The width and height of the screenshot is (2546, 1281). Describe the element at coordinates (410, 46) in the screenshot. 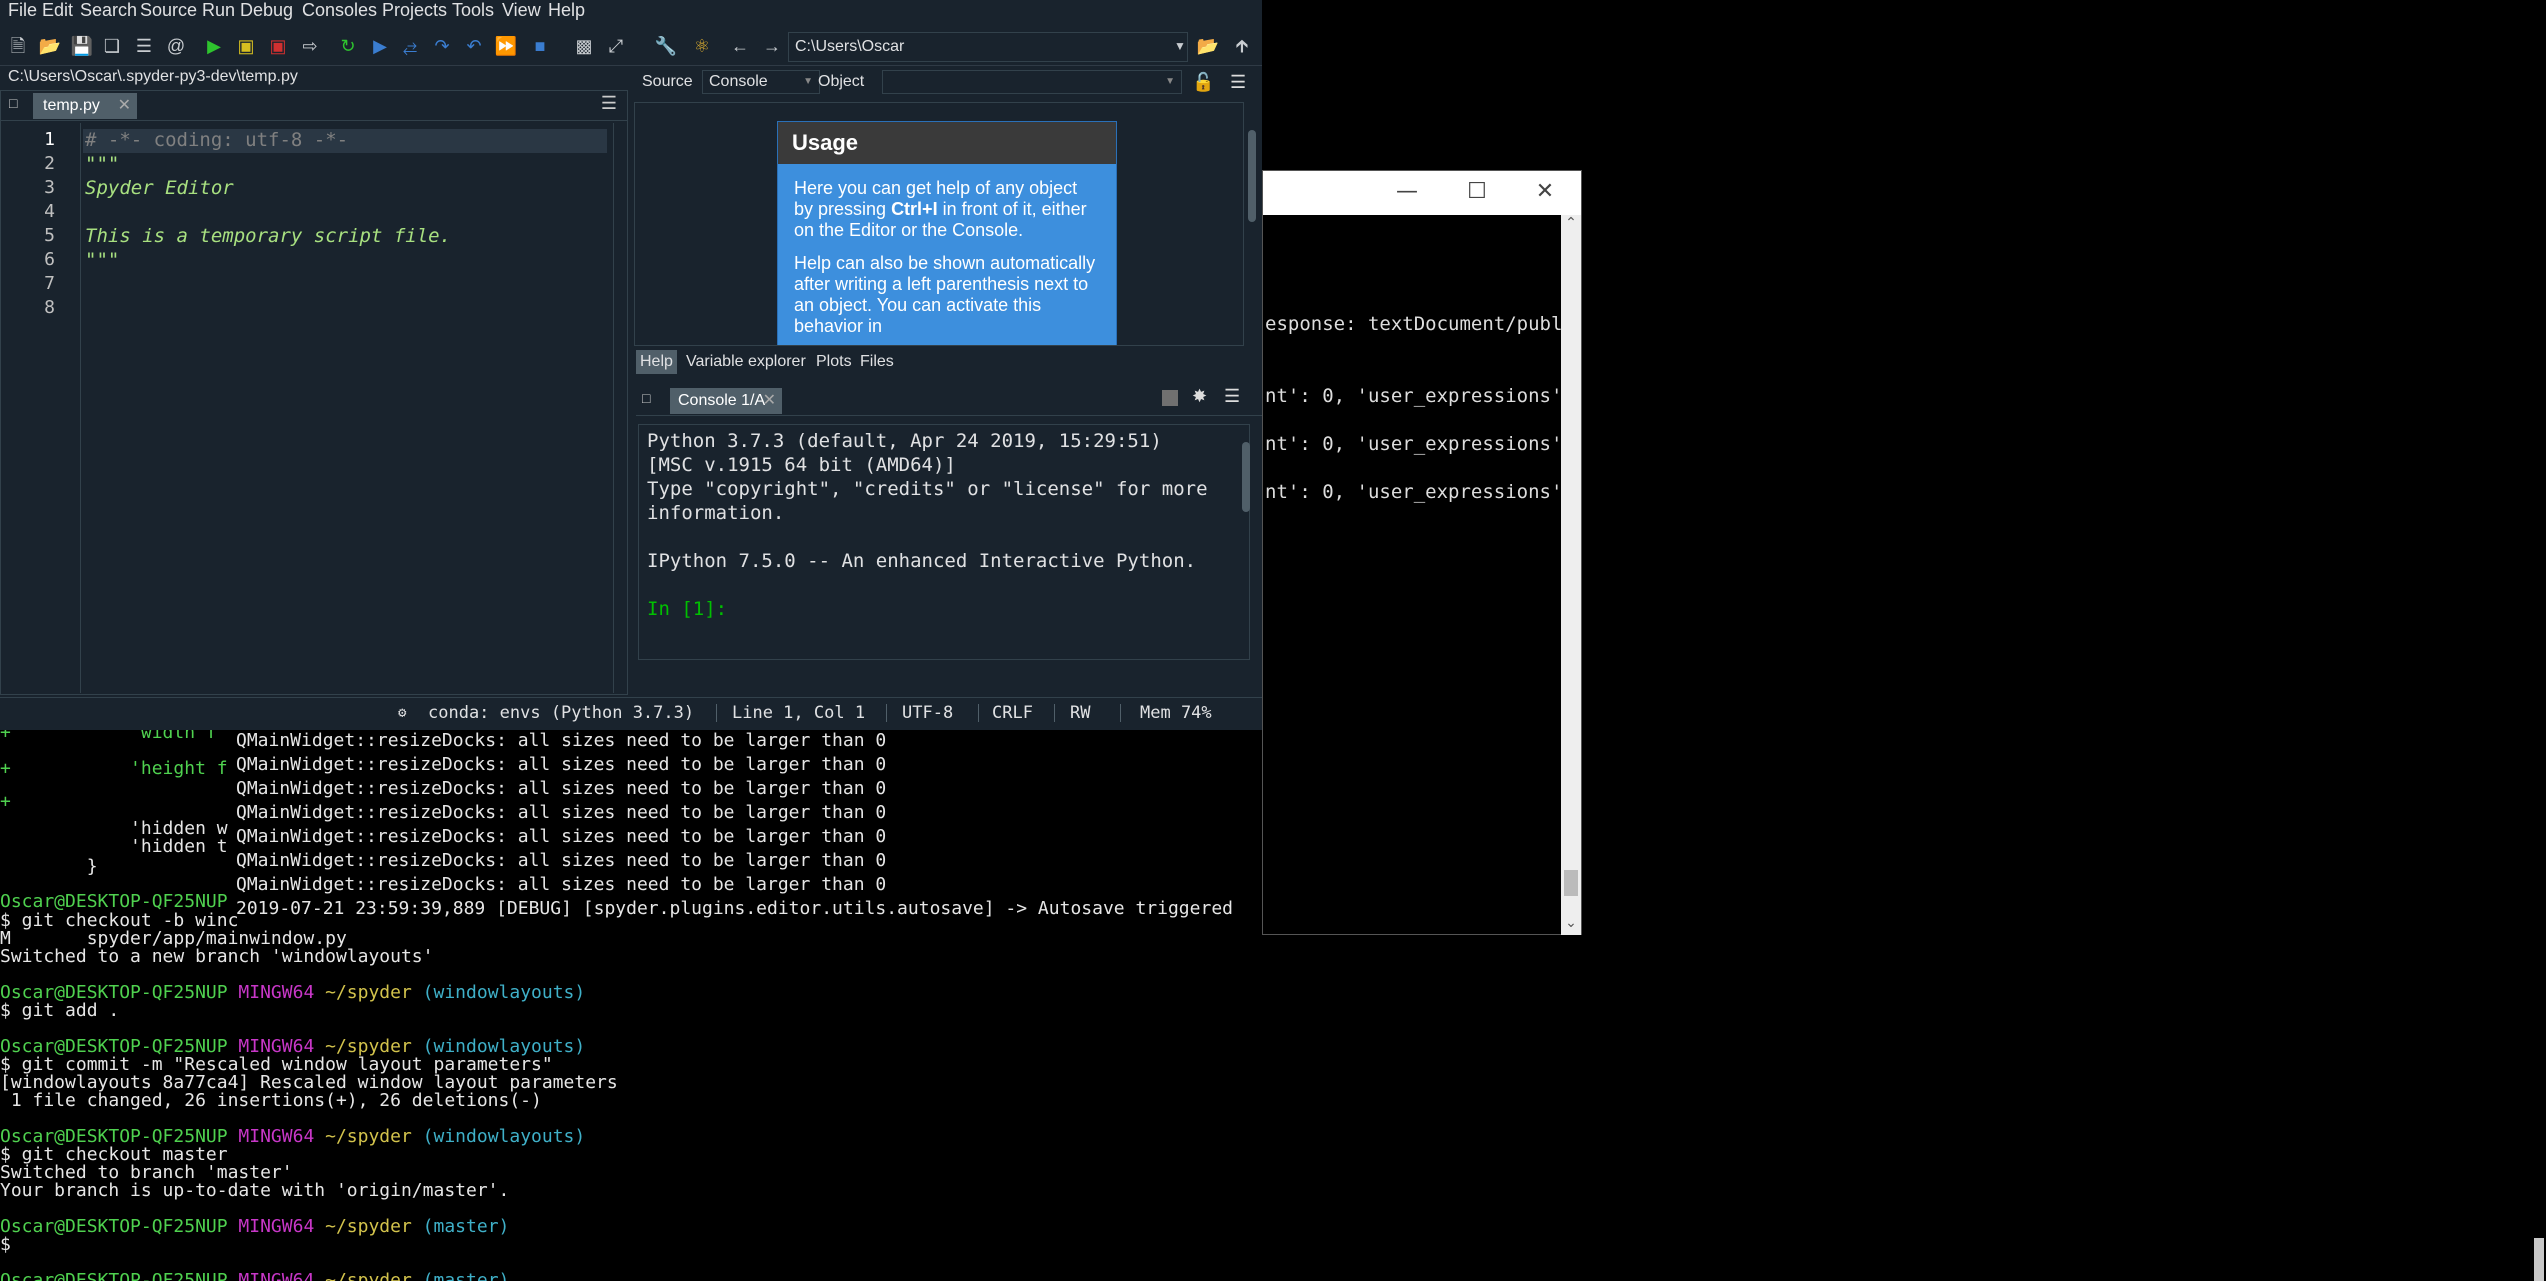

I see `debug-step-icon: ⥄` at that location.